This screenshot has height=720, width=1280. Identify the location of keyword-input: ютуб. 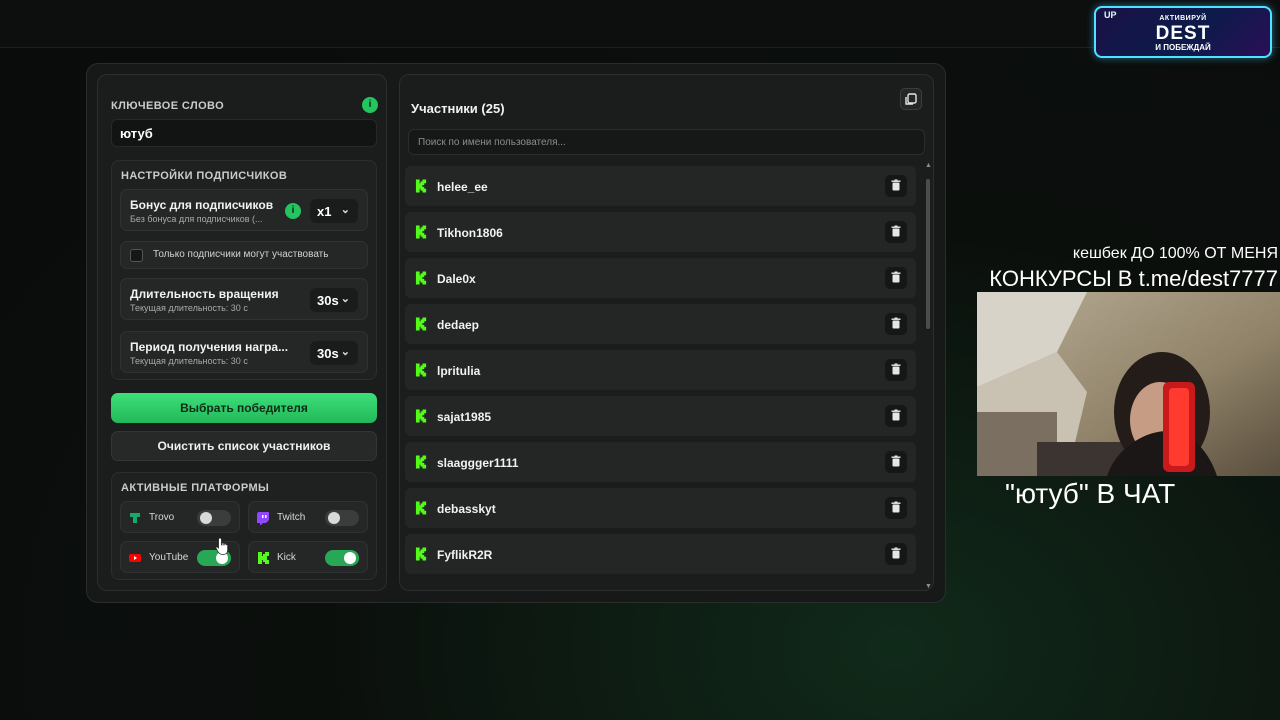
(244, 133).